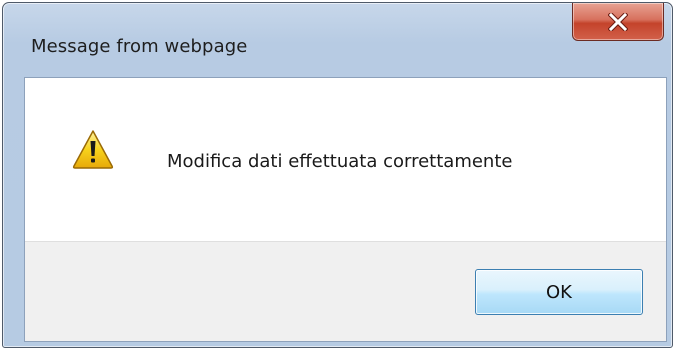 The image size is (677, 352). I want to click on close-button, so click(618, 22).